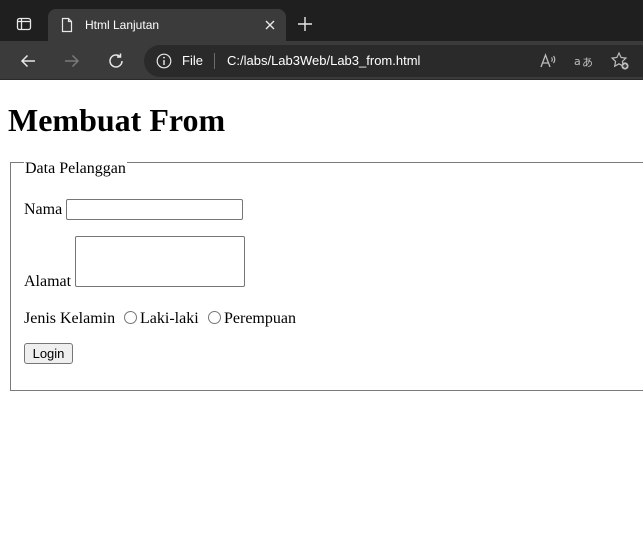 The image size is (643, 533). I want to click on radio-label-laki-laki: Laki-laki, so click(169, 318).